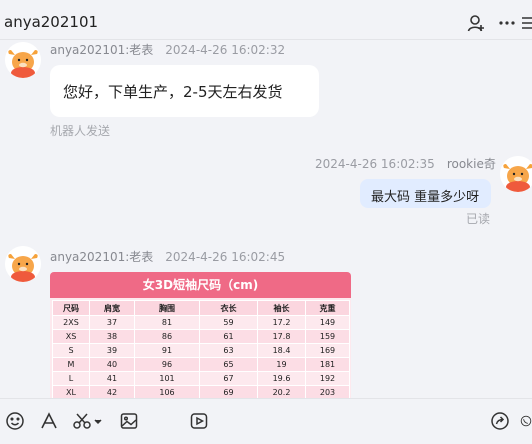 The height and width of the screenshot is (444, 532). I want to click on size-chart-cell: 38, so click(112, 336).